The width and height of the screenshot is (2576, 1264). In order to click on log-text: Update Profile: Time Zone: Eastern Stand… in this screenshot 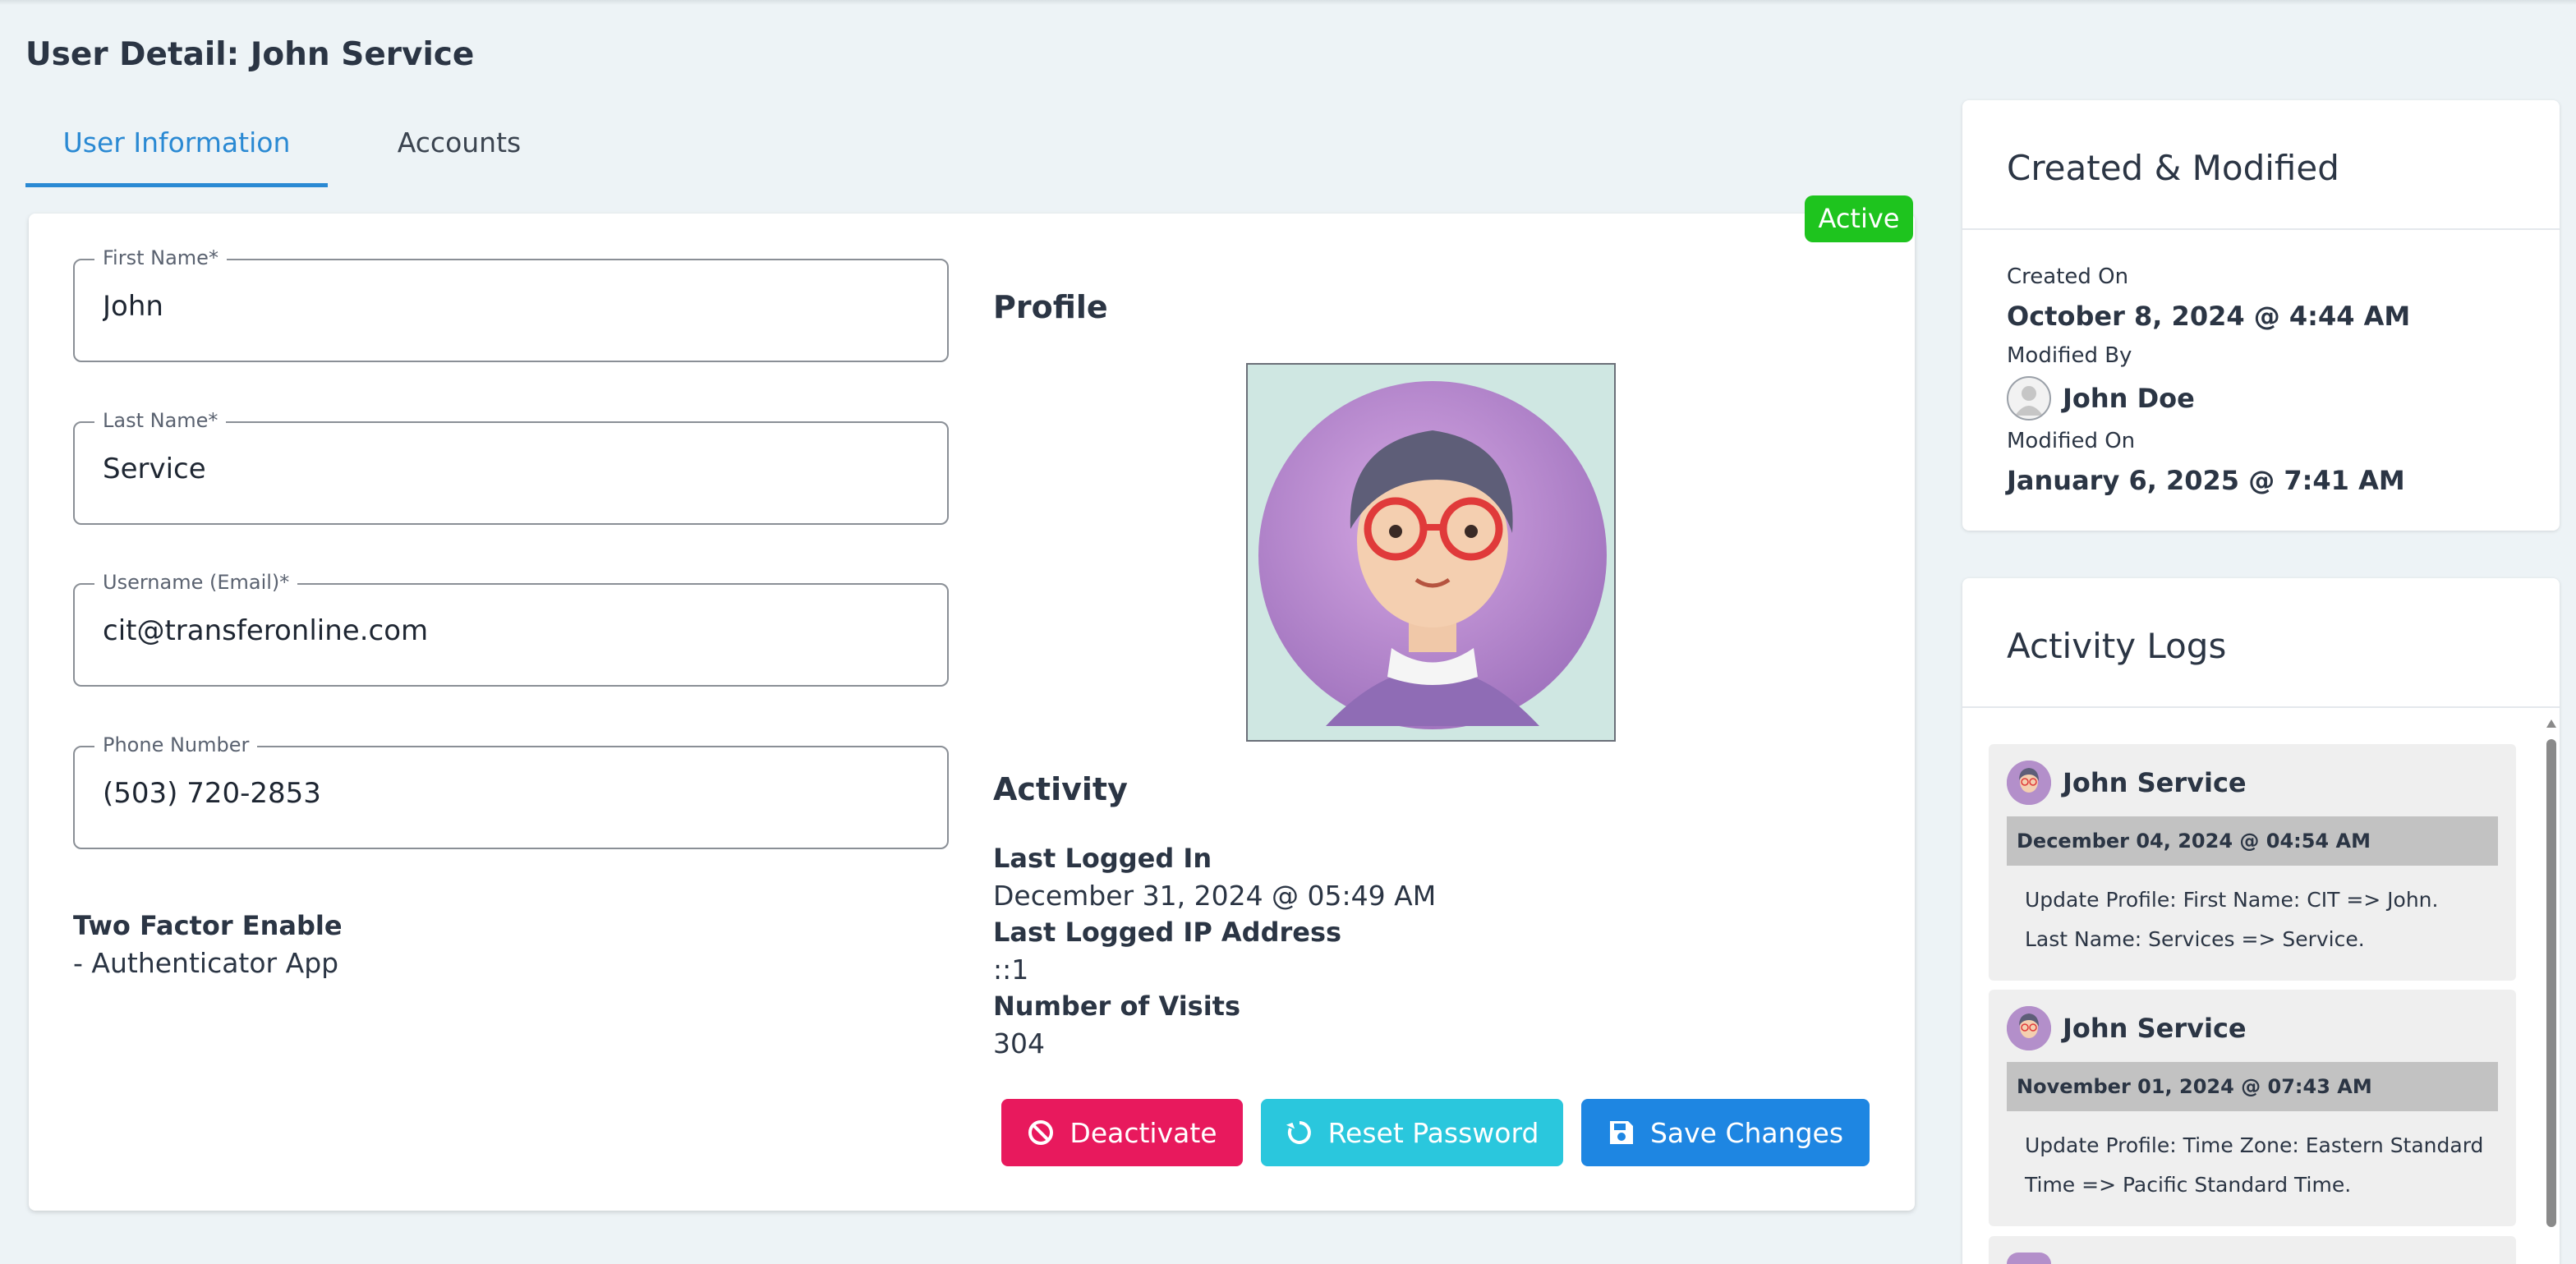, I will do `click(2254, 1165)`.